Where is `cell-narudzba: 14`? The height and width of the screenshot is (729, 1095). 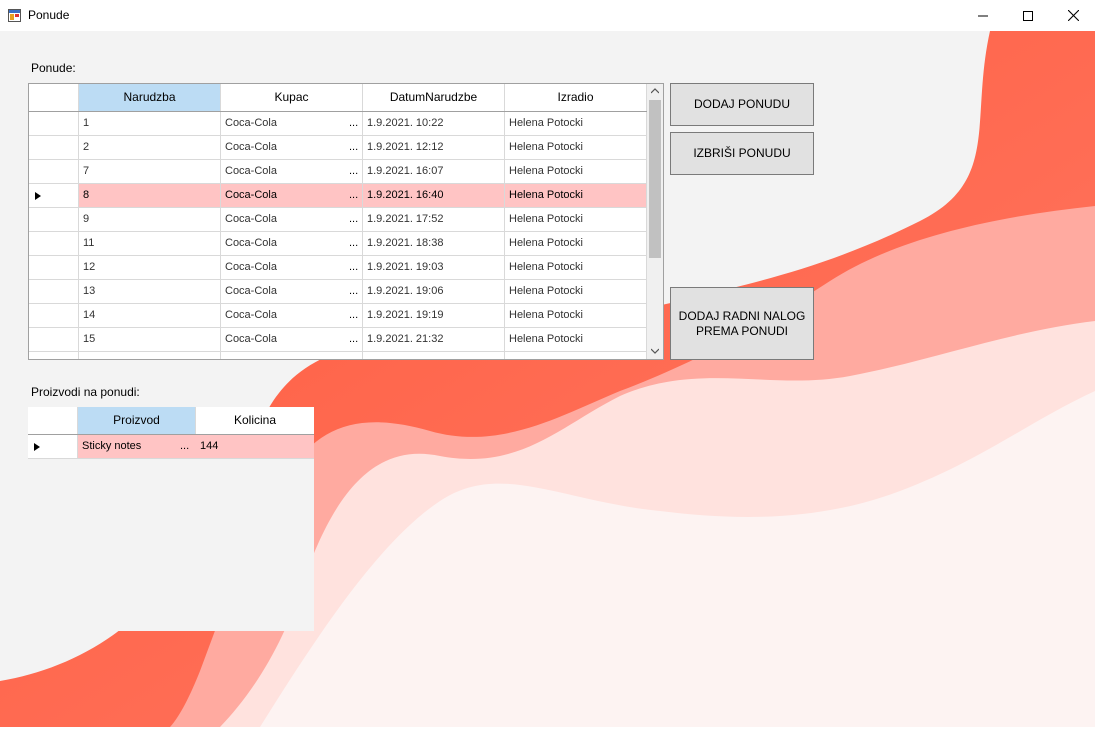
cell-narudzba: 14 is located at coordinates (150, 315).